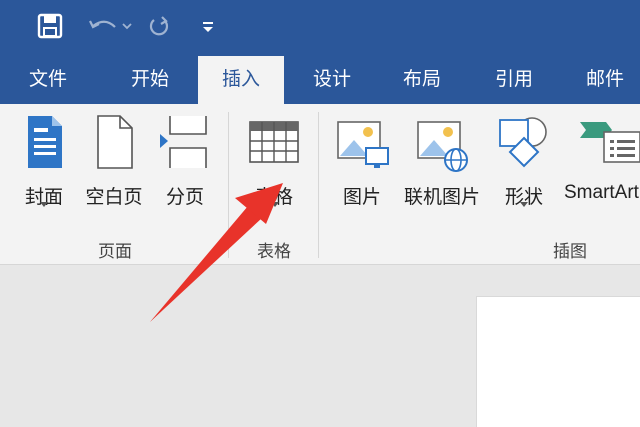 This screenshot has width=640, height=427. What do you see at coordinates (274, 168) in the screenshot?
I see `table-button: 表格` at bounding box center [274, 168].